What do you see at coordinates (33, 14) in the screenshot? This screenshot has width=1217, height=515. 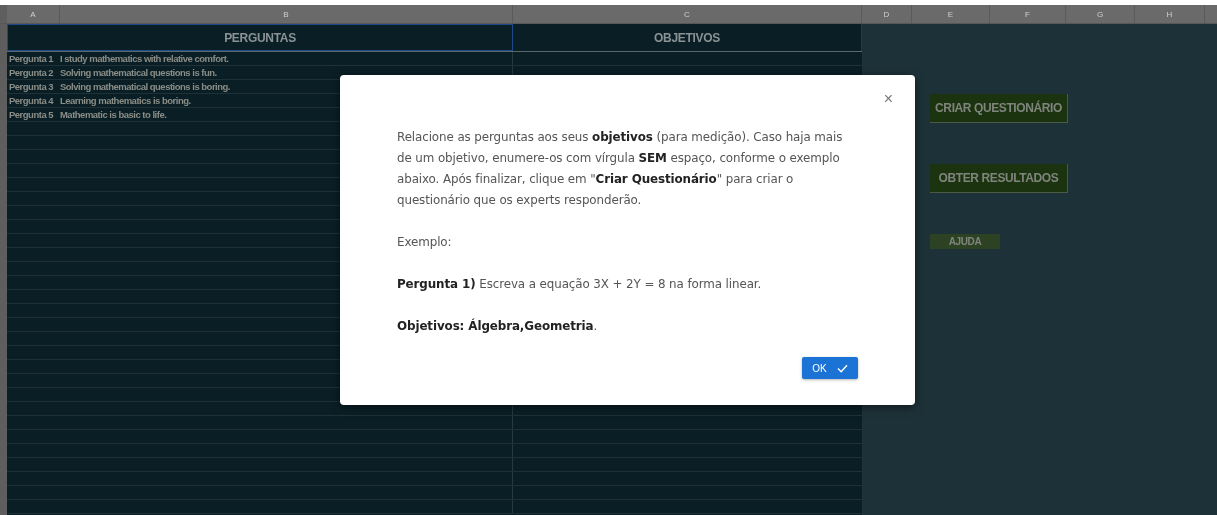 I see `column-header: A` at bounding box center [33, 14].